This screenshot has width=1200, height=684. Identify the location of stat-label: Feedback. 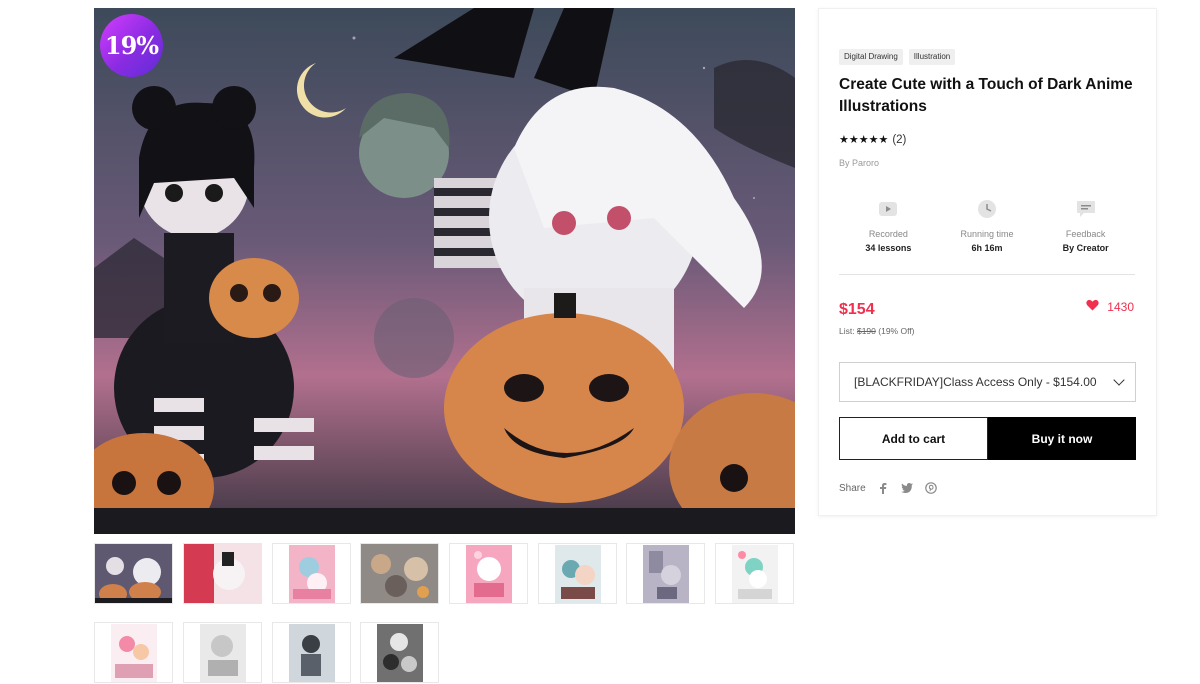
(1085, 234).